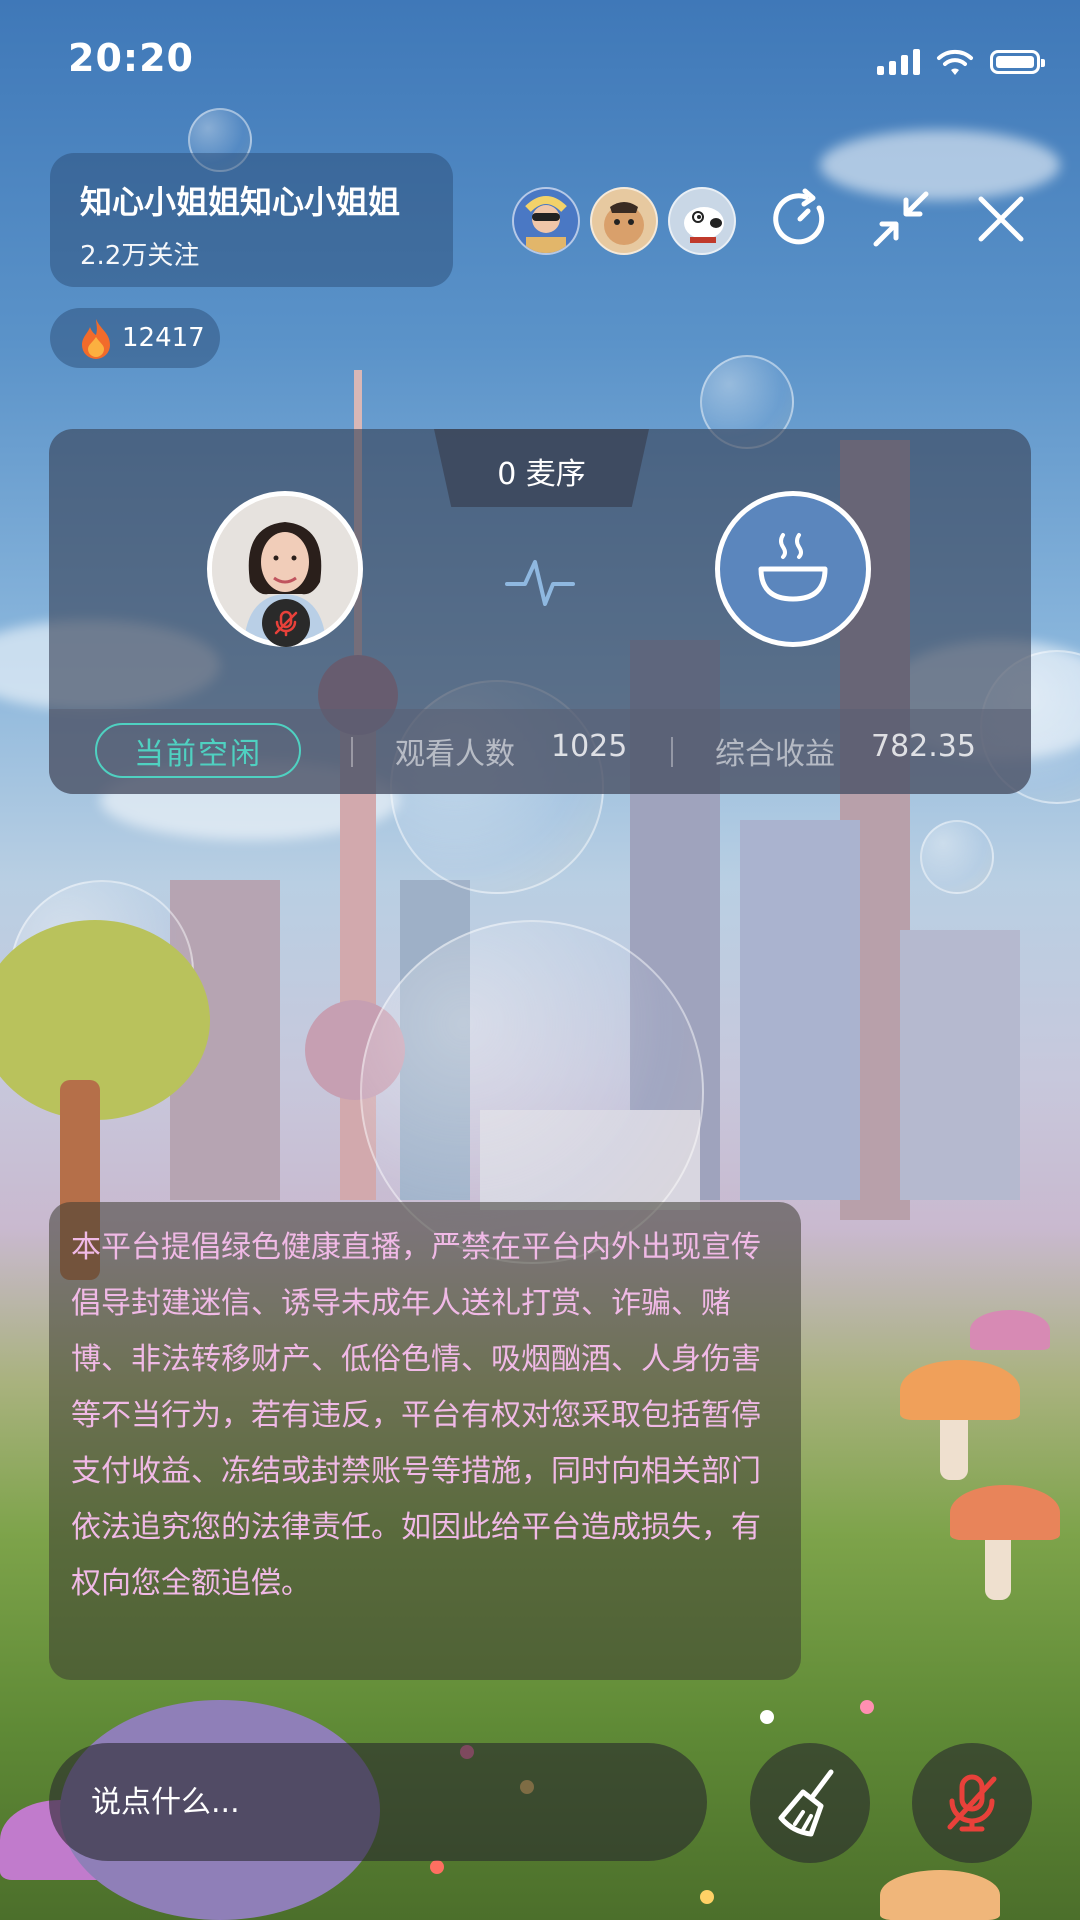 The width and height of the screenshot is (1080, 1920). What do you see at coordinates (775, 754) in the screenshot?
I see `earnings-label: 综合收益` at bounding box center [775, 754].